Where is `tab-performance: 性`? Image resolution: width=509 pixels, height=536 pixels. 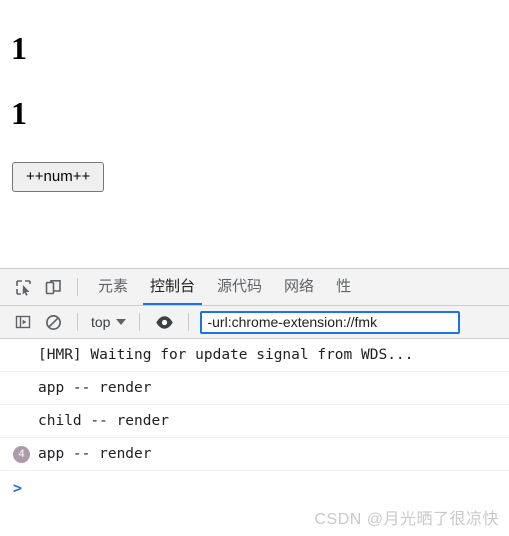
tab-performance: 性 is located at coordinates (343, 287).